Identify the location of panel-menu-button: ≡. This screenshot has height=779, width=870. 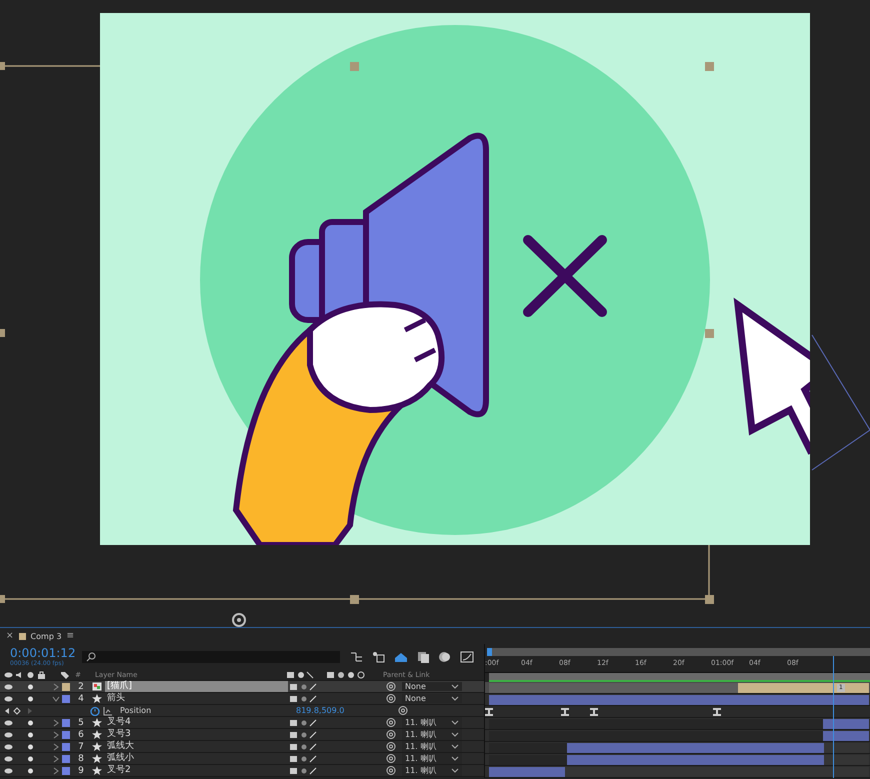
(70, 636).